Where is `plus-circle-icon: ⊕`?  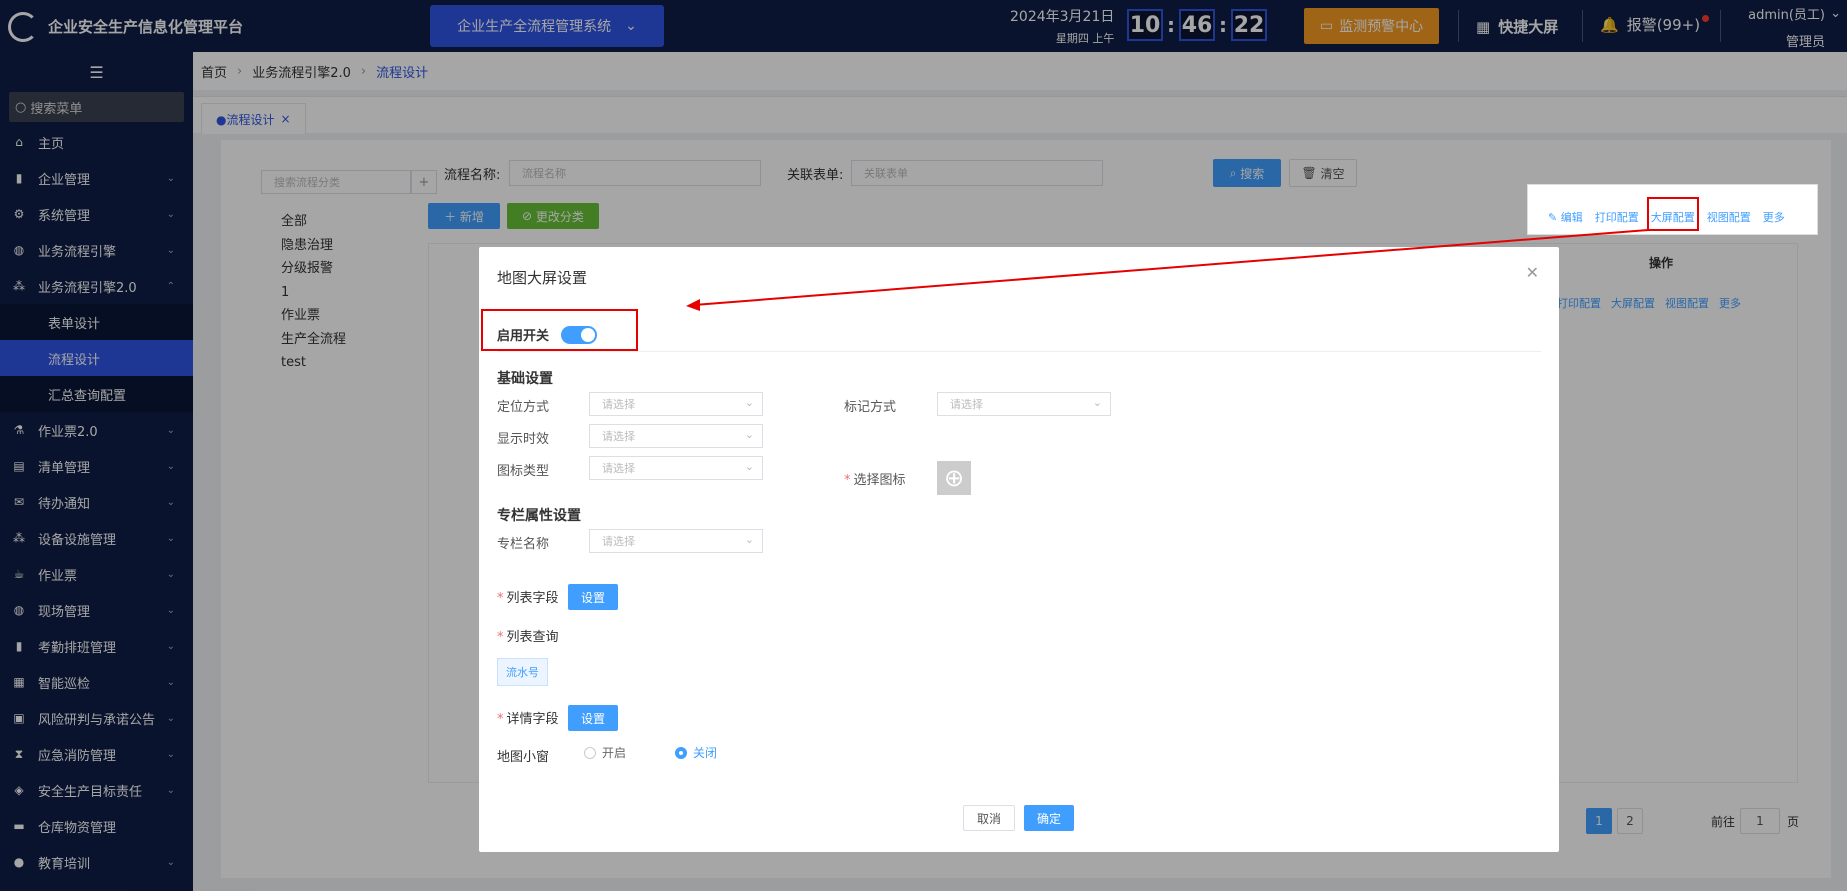
plus-circle-icon: ⊕ is located at coordinates (954, 478).